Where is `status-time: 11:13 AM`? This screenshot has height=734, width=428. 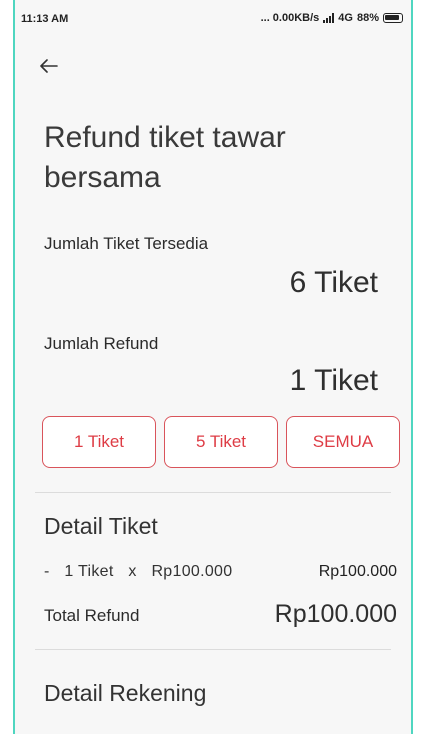 status-time: 11:13 AM is located at coordinates (45, 19).